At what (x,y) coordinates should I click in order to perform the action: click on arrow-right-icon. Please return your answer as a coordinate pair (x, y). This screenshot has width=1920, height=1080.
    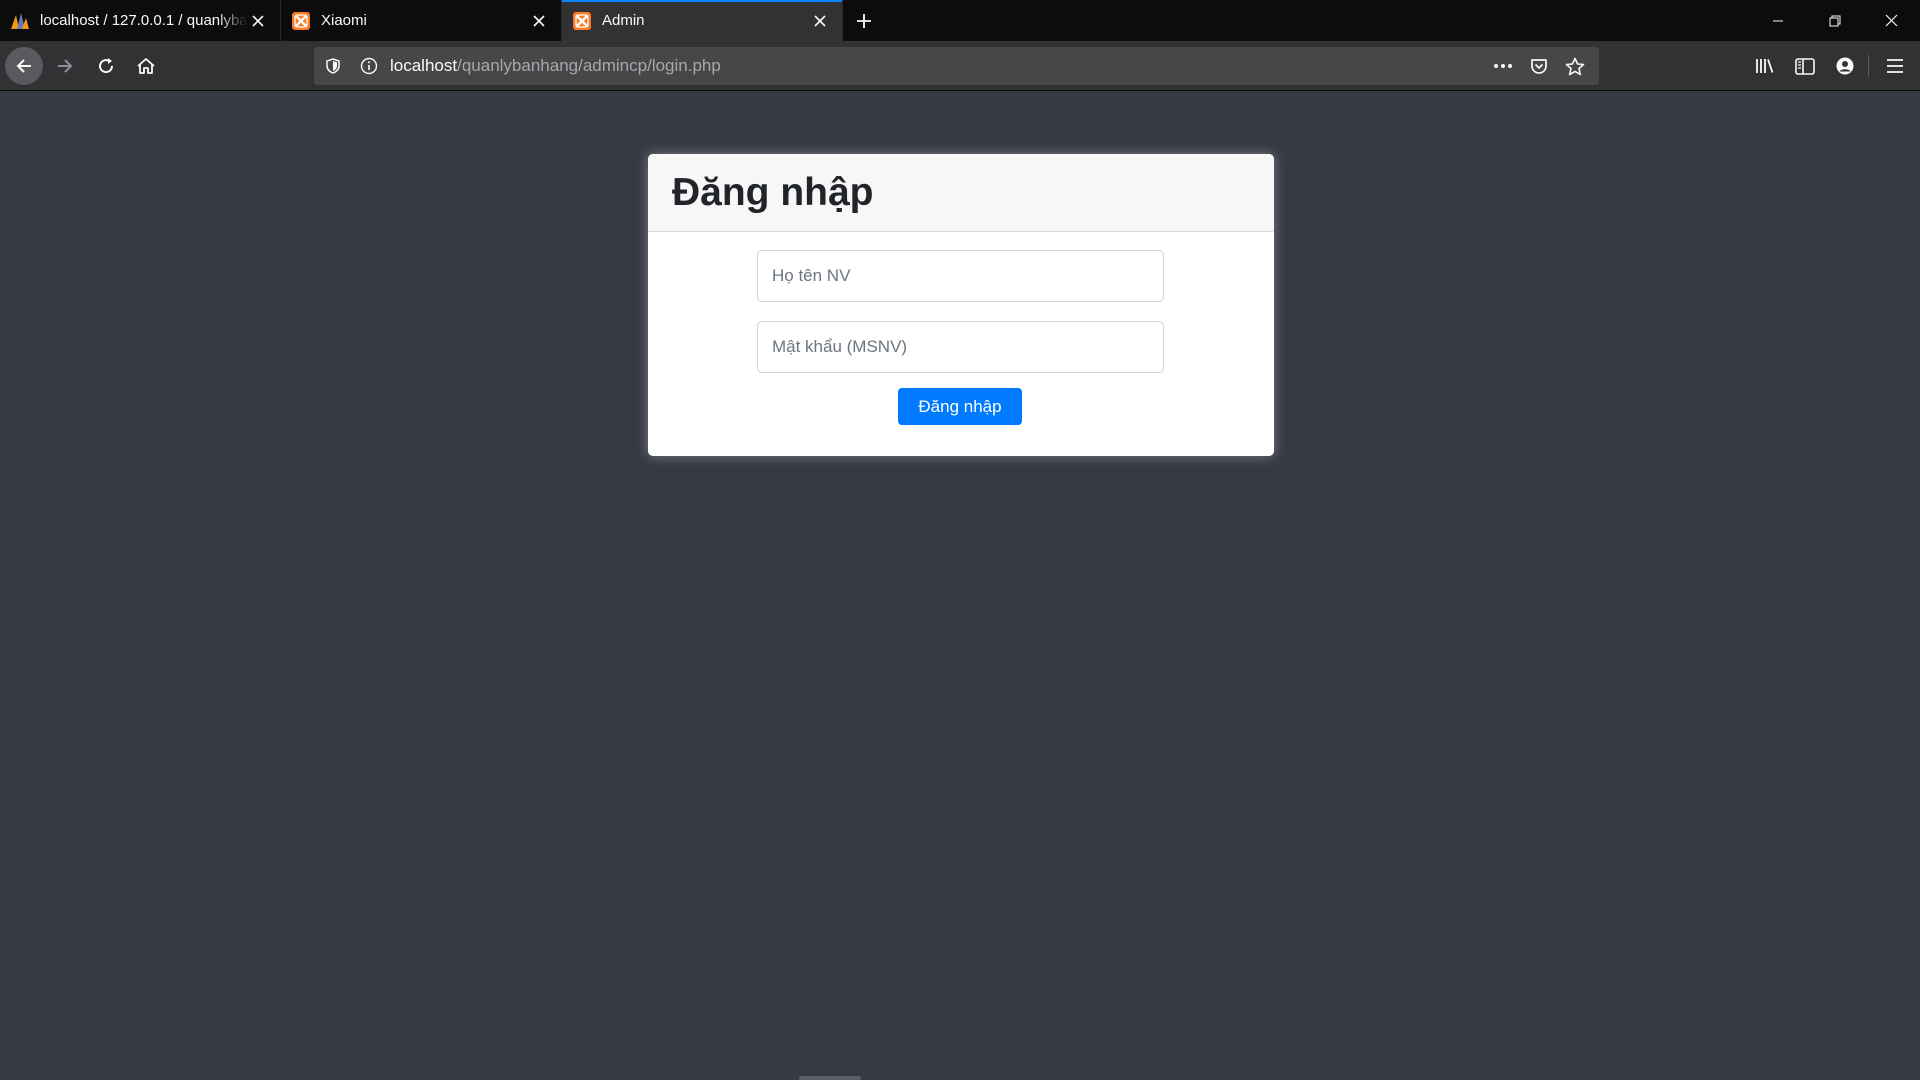
    Looking at the image, I should click on (65, 66).